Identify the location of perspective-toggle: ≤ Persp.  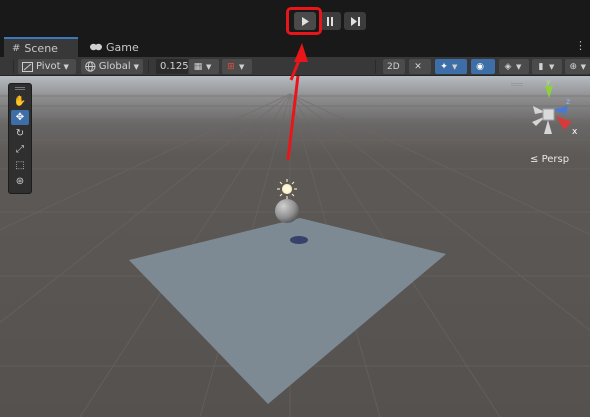
(549, 159).